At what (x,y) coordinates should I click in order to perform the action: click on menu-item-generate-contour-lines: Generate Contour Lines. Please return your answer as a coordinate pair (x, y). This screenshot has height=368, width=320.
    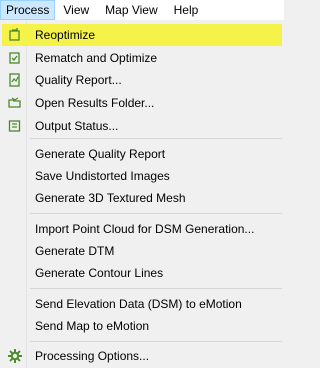
    Looking at the image, I should click on (142, 273).